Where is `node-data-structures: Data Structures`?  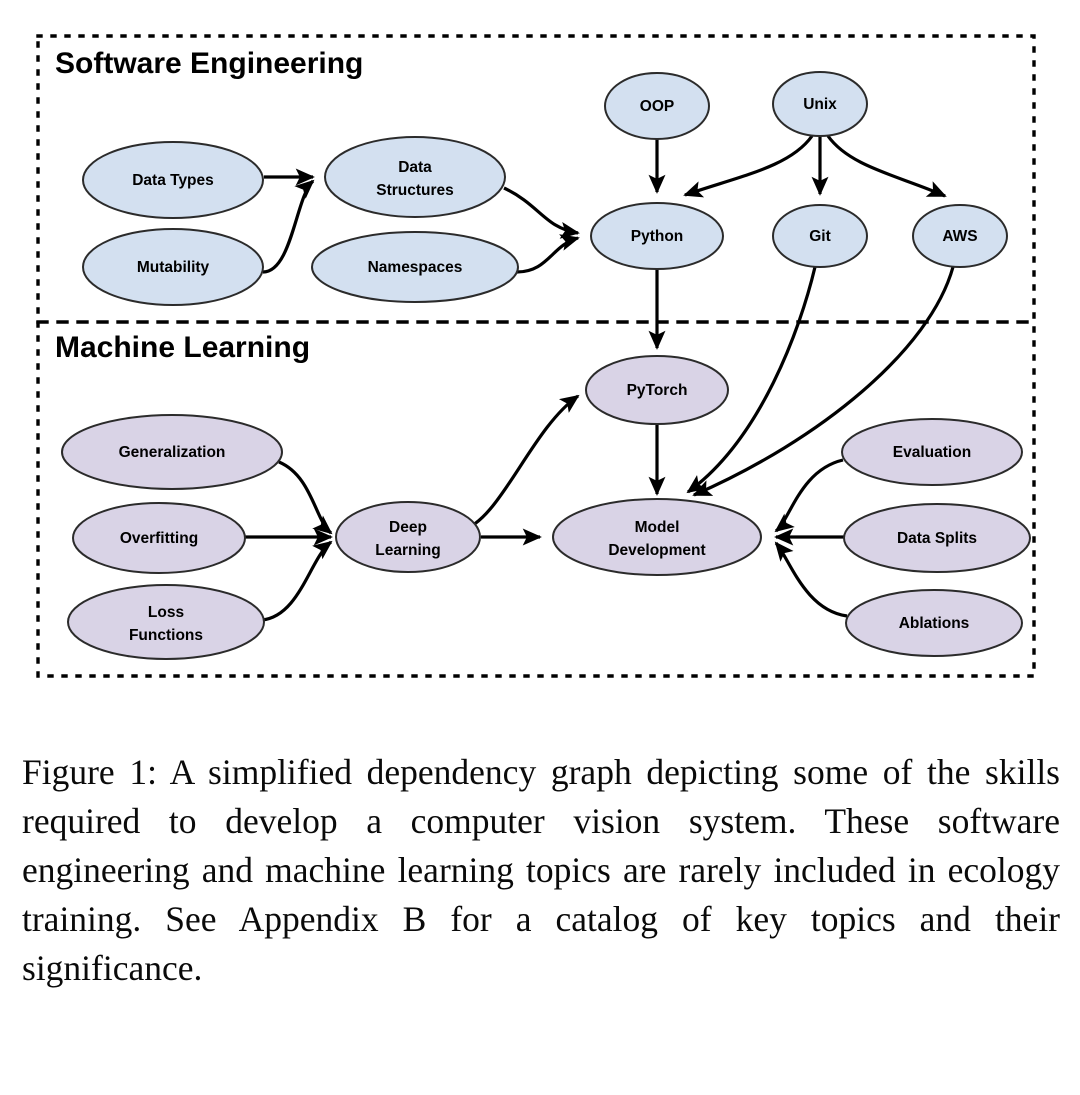
node-data-structures: Data Structures is located at coordinates (415, 177).